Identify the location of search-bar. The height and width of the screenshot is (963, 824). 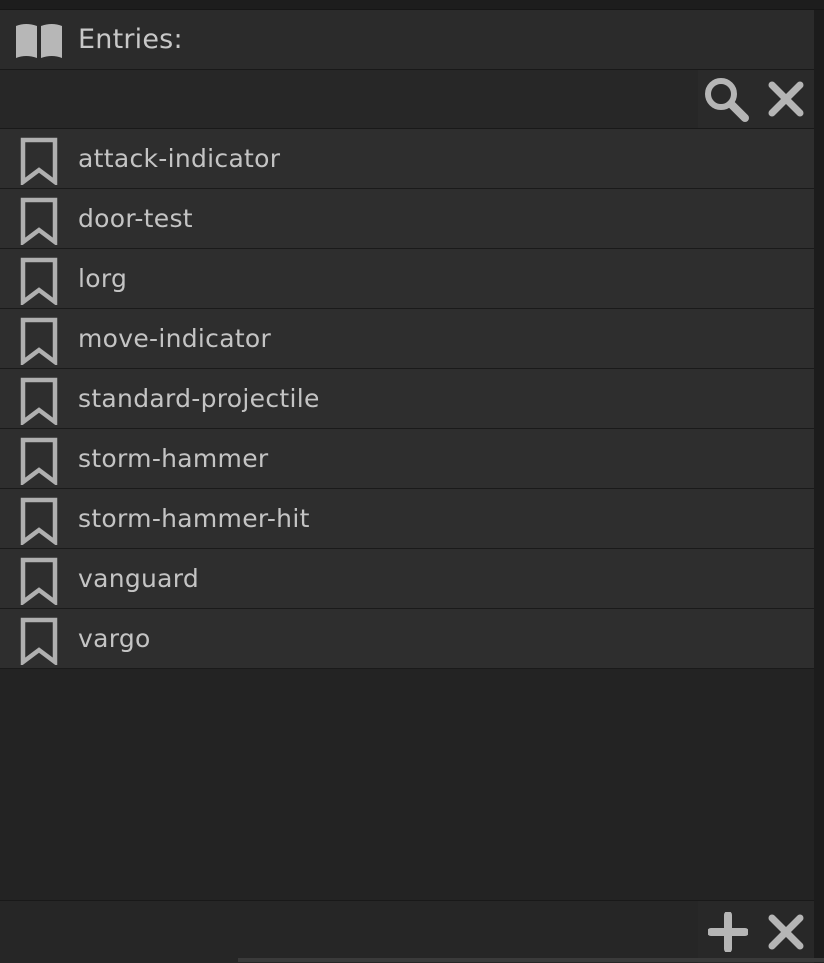
(407, 99).